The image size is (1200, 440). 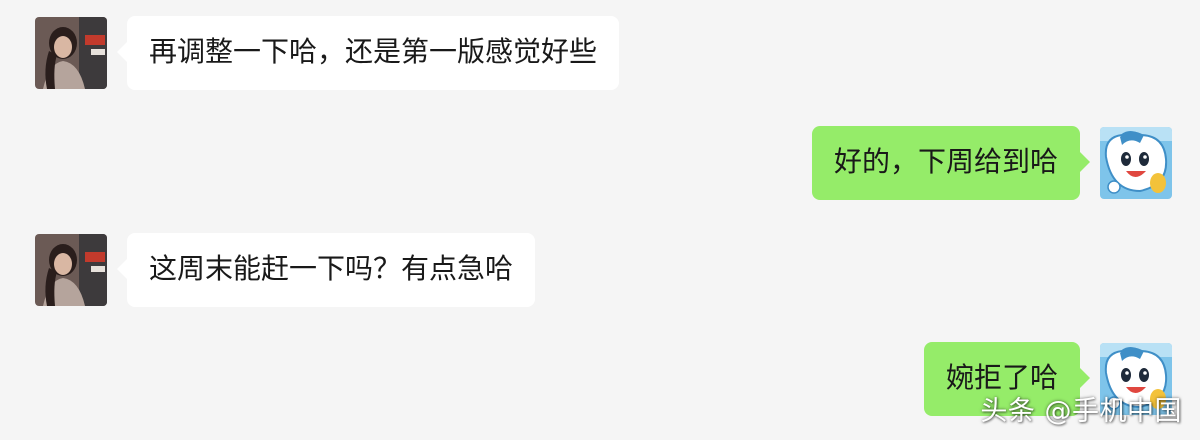 I want to click on watermark: 头条 @手机中国, so click(x=1081, y=411).